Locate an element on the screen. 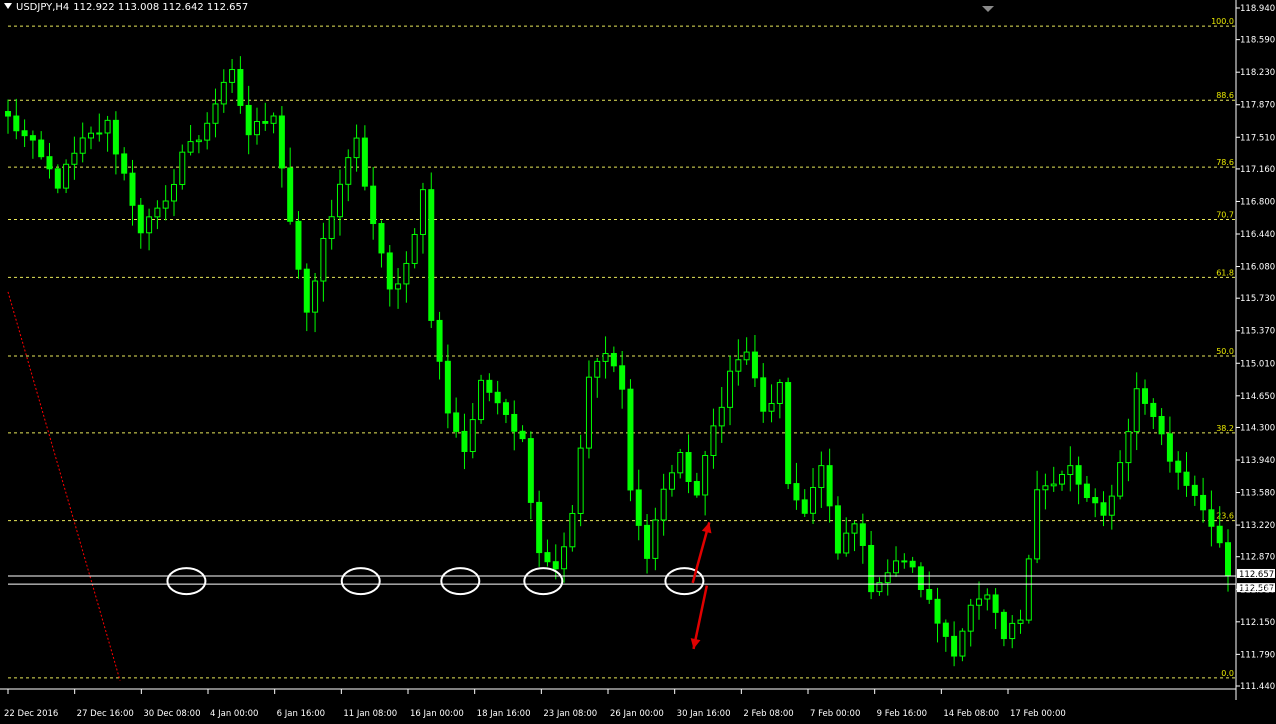  x-tick-label: 9 Feb 16:00 is located at coordinates (902, 714).